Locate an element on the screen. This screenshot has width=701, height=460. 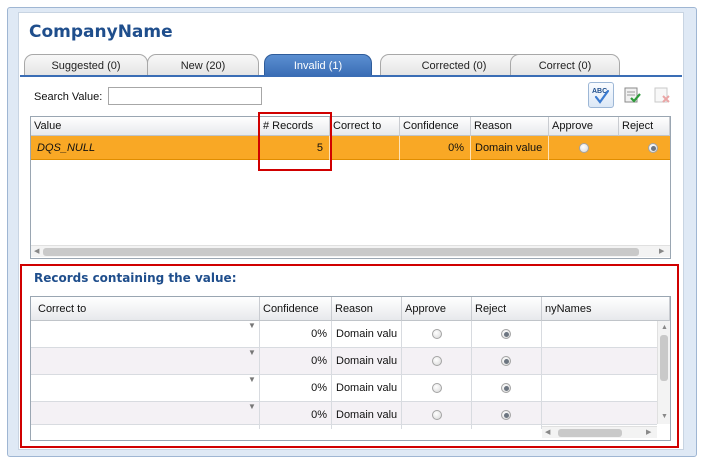
reject-all-button is located at coordinates (662, 95).